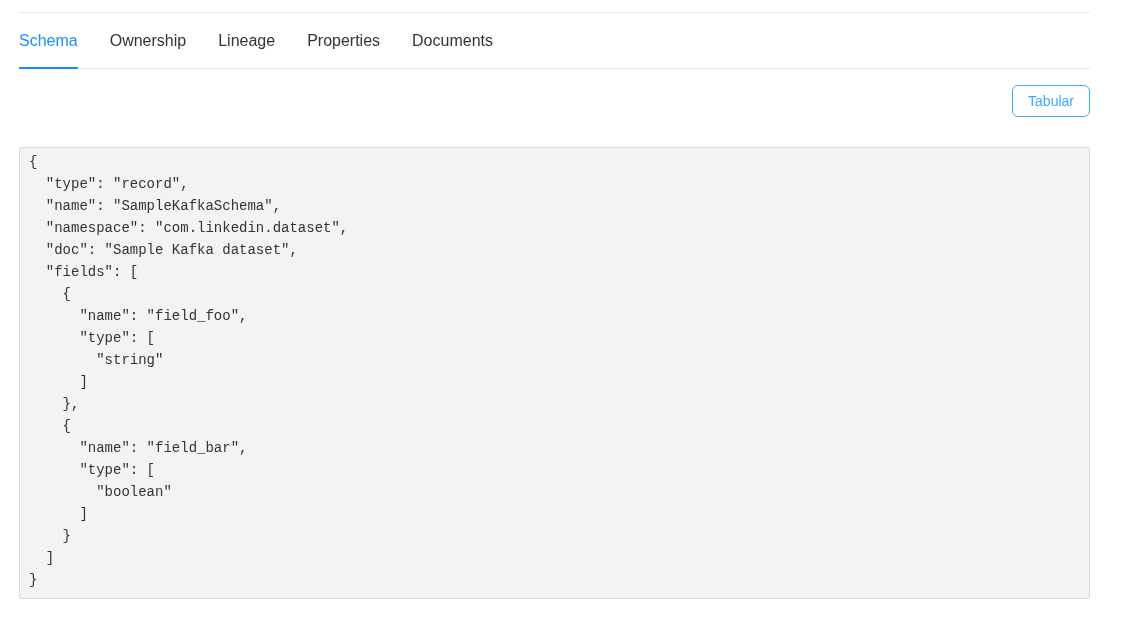 This screenshot has width=1124, height=618. I want to click on tab: Documents, so click(452, 41).